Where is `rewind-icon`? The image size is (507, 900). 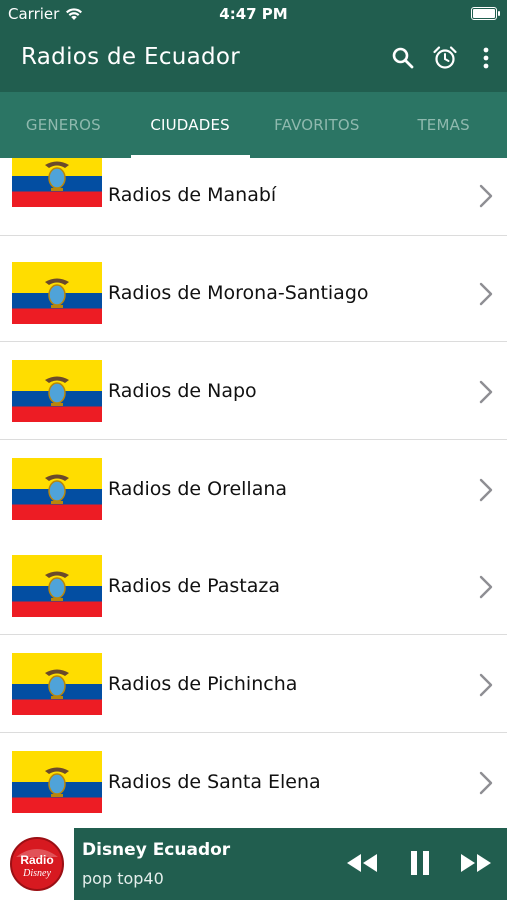
rewind-icon is located at coordinates (362, 863).